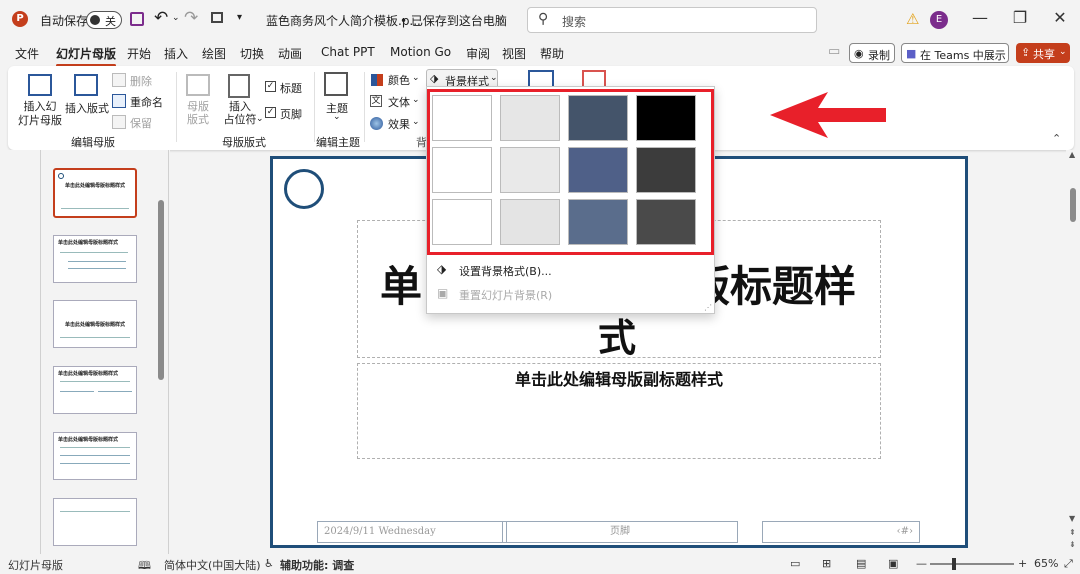  Describe the element at coordinates (95, 522) in the screenshot. I see `slide-thumbnail` at that location.